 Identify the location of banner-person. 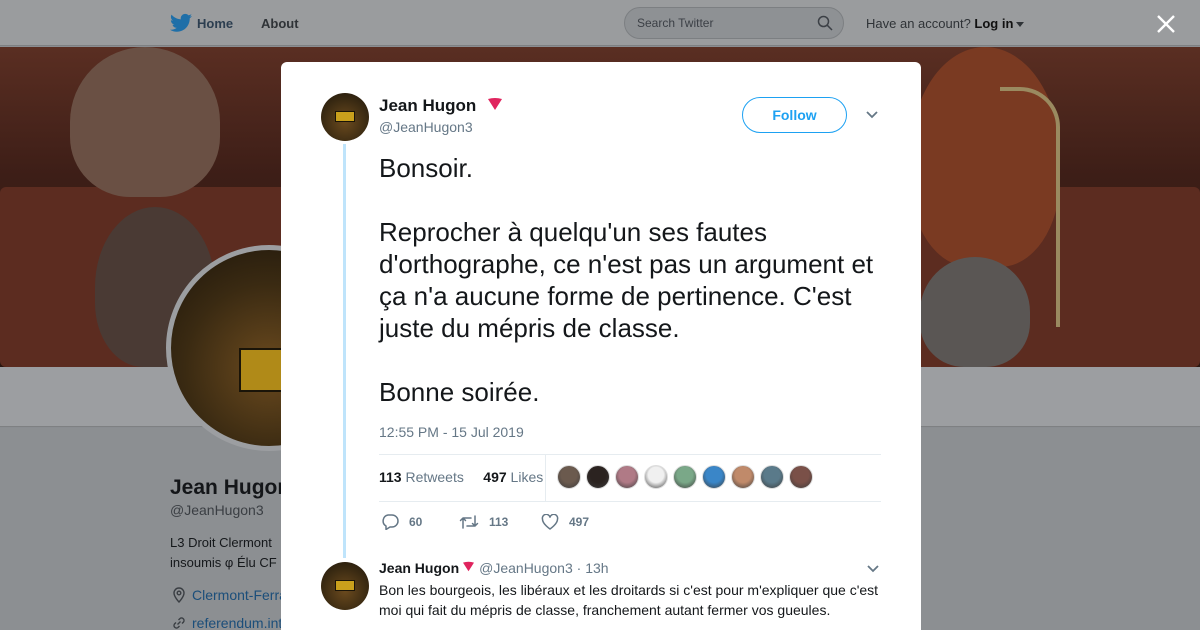
(145, 122).